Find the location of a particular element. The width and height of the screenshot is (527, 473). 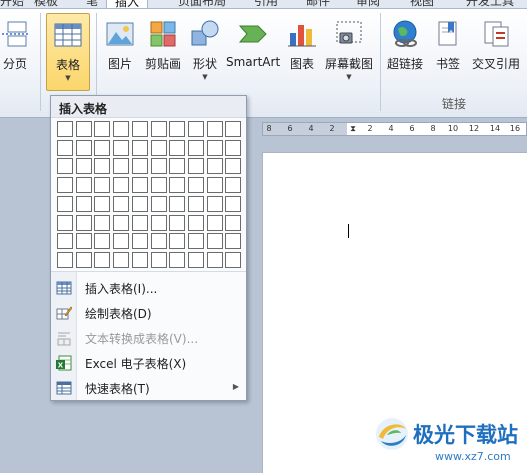

picture-button: 图片 is located at coordinates (120, 52).